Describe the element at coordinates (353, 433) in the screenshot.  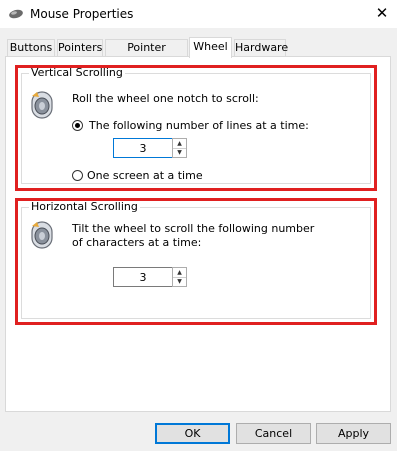
I see `apply-button: Apply` at that location.